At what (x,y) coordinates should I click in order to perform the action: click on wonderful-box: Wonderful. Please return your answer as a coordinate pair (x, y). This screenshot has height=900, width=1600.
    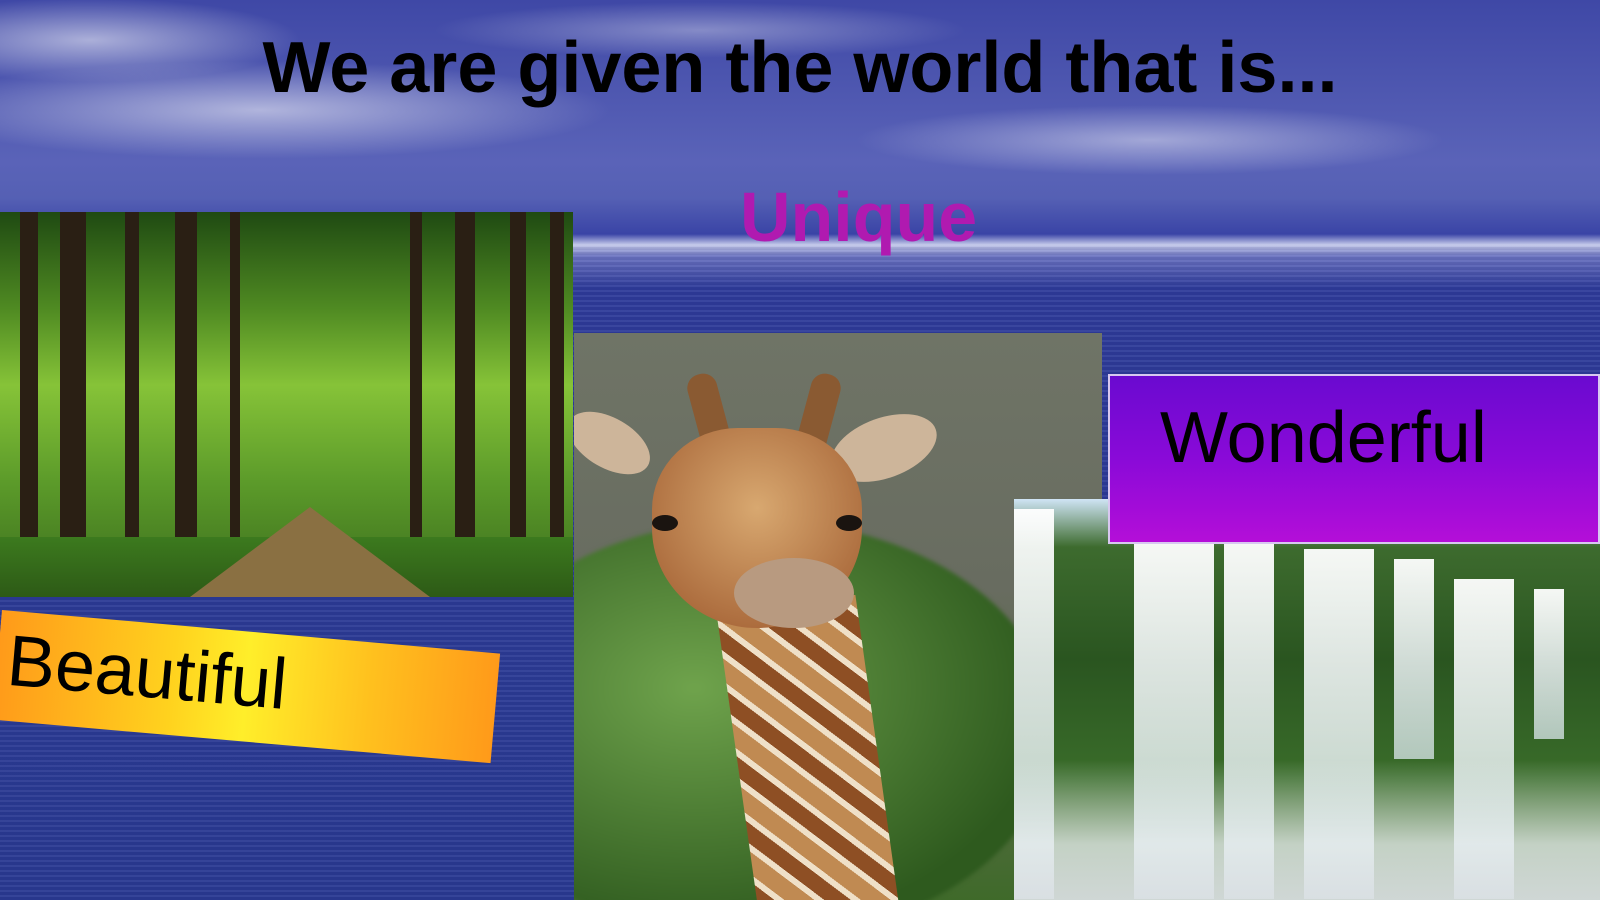
    Looking at the image, I should click on (1354, 459).